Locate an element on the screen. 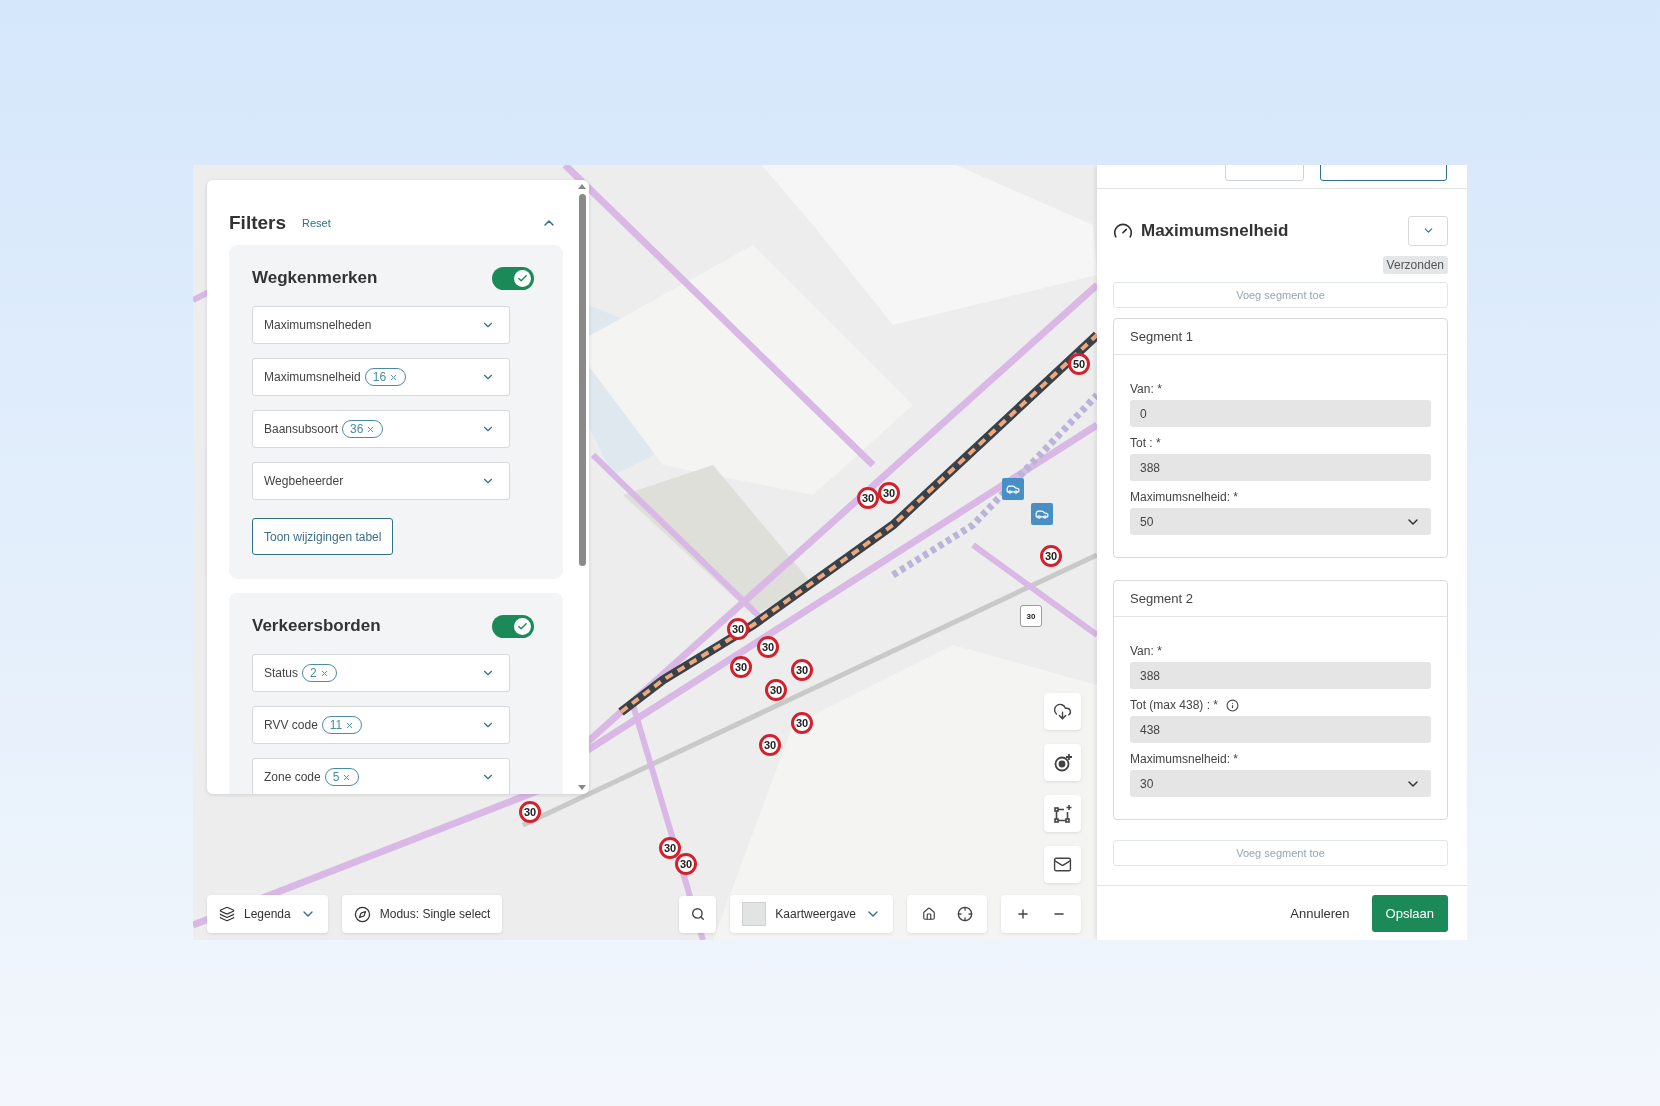 The image size is (1660, 1106). dropdown-label: Maximumsnelheden is located at coordinates (318, 325).